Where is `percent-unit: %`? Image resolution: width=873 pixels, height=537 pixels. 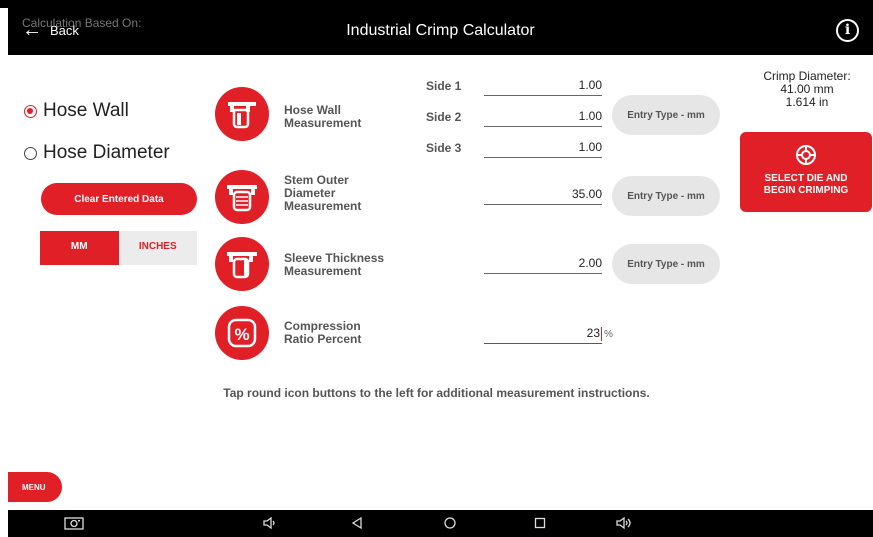 percent-unit: % is located at coordinates (608, 334).